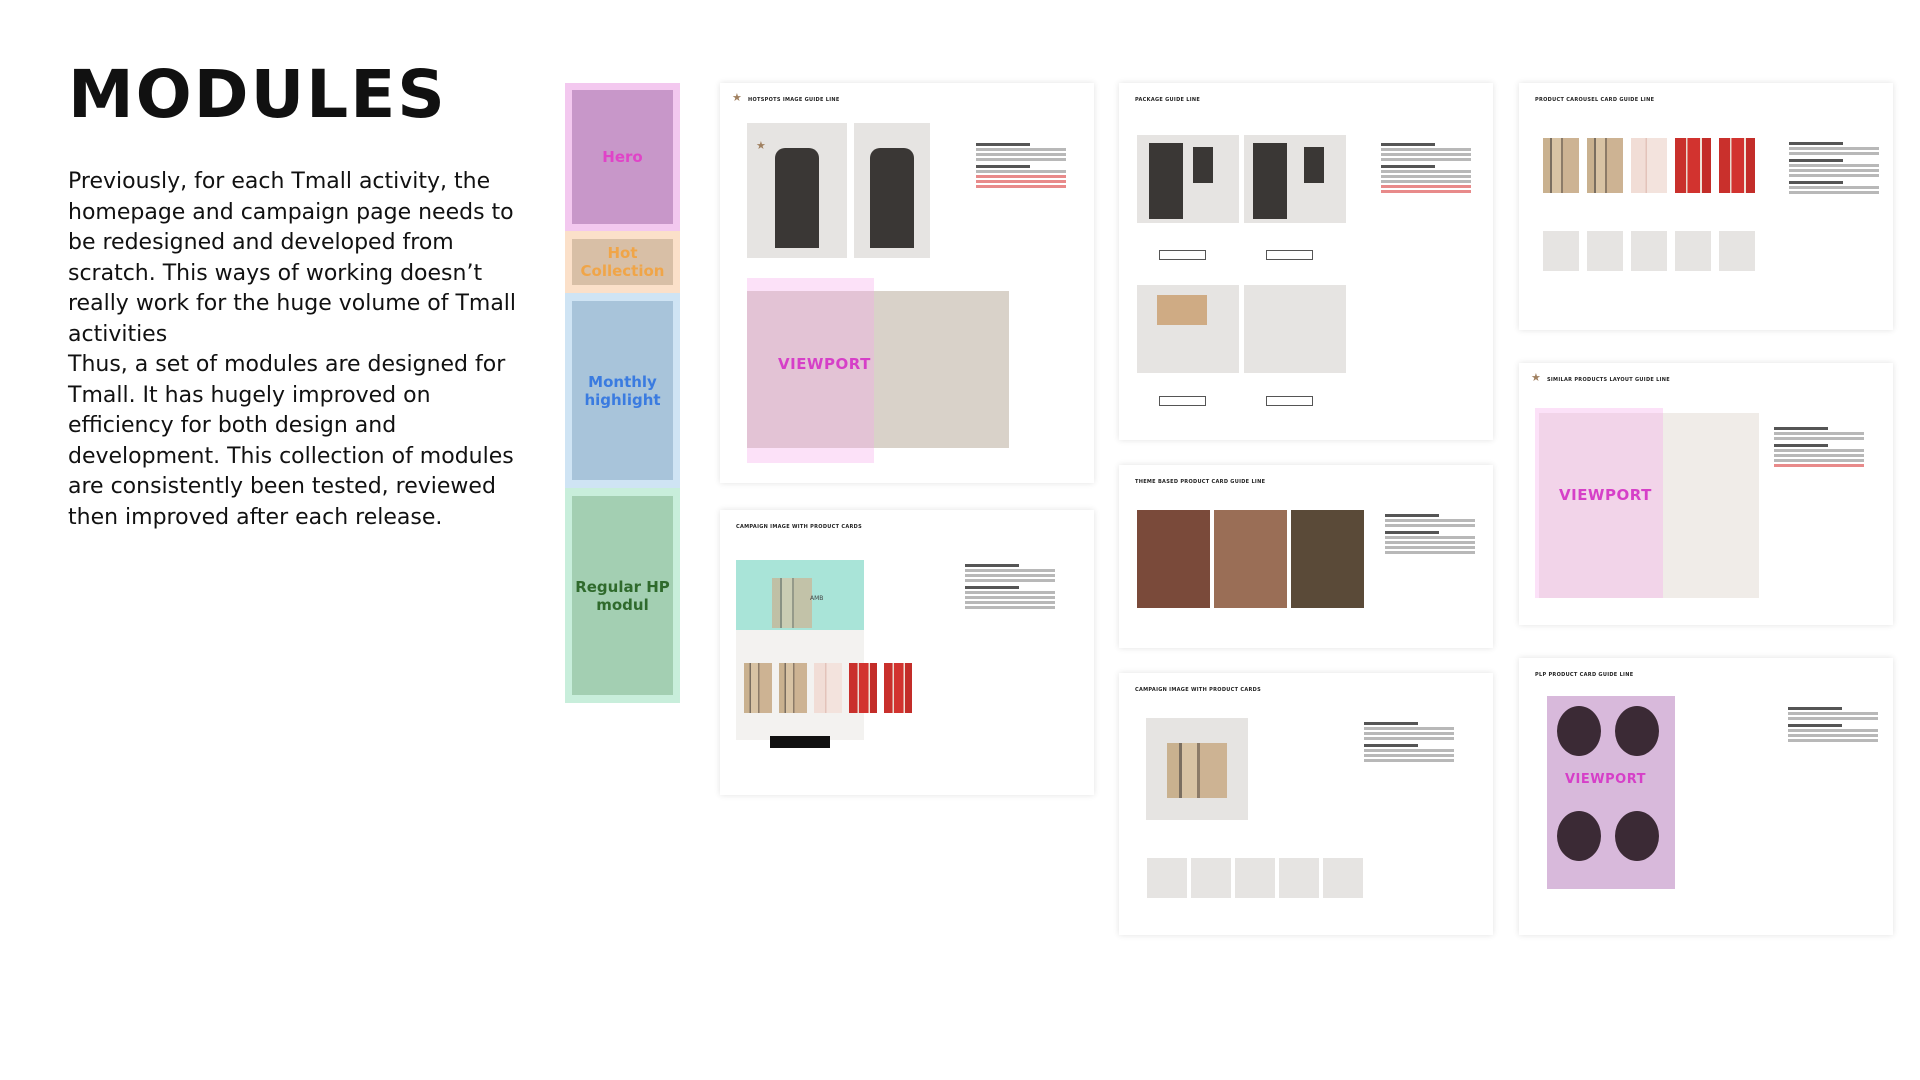 Image resolution: width=1920 pixels, height=1080 pixels. Describe the element at coordinates (794, 100) in the screenshot. I see `card-title: HOTSPOTS IMAGE GUIDE LINE` at that location.